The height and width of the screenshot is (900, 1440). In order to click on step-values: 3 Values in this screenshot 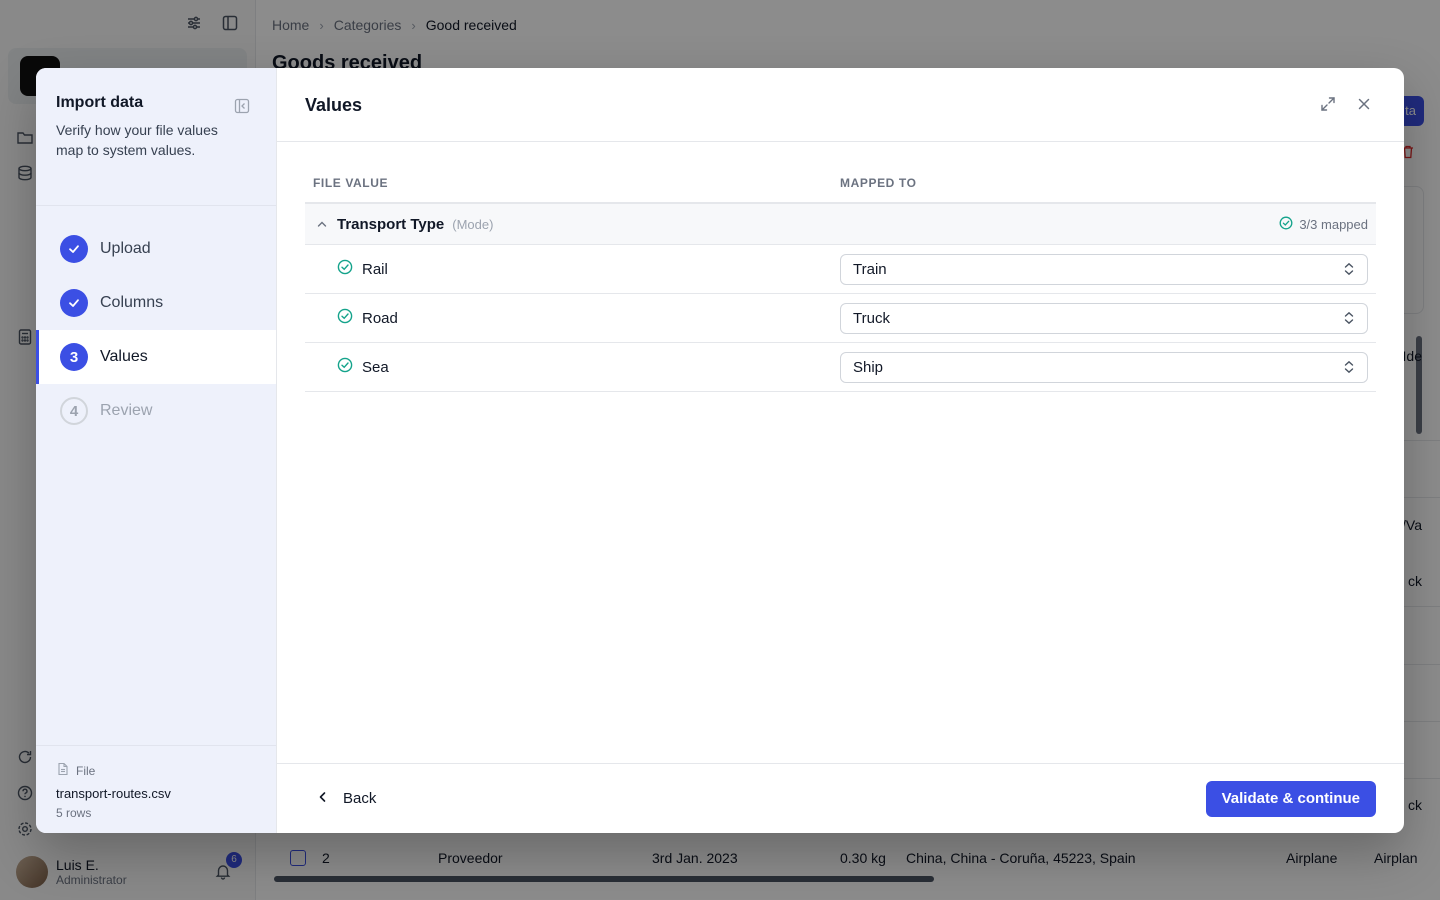, I will do `click(156, 357)`.